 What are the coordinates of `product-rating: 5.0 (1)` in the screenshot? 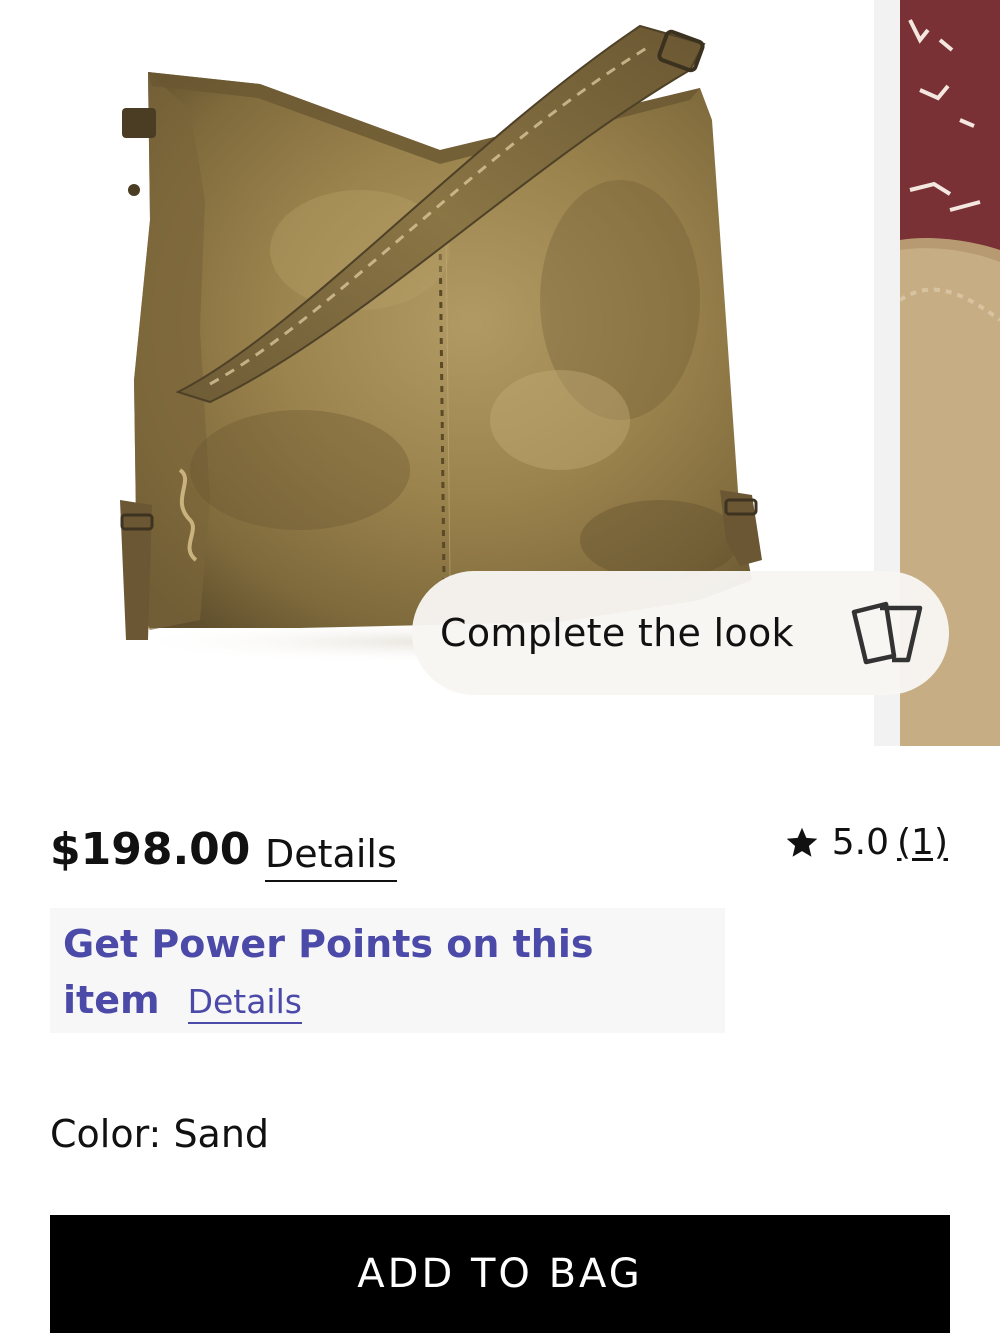 It's located at (866, 842).